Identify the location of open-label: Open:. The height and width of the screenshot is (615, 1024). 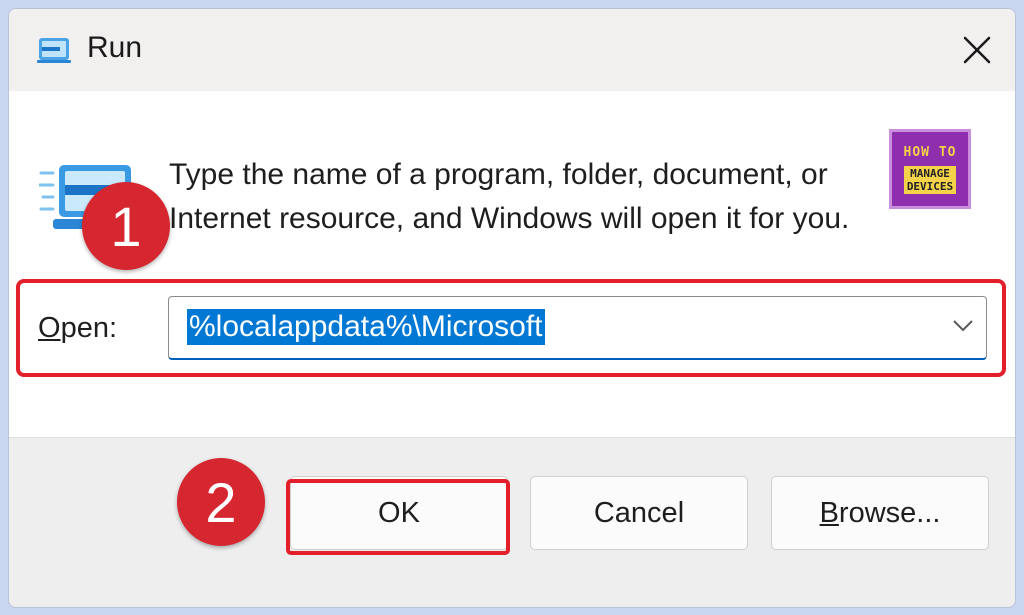
(78, 328).